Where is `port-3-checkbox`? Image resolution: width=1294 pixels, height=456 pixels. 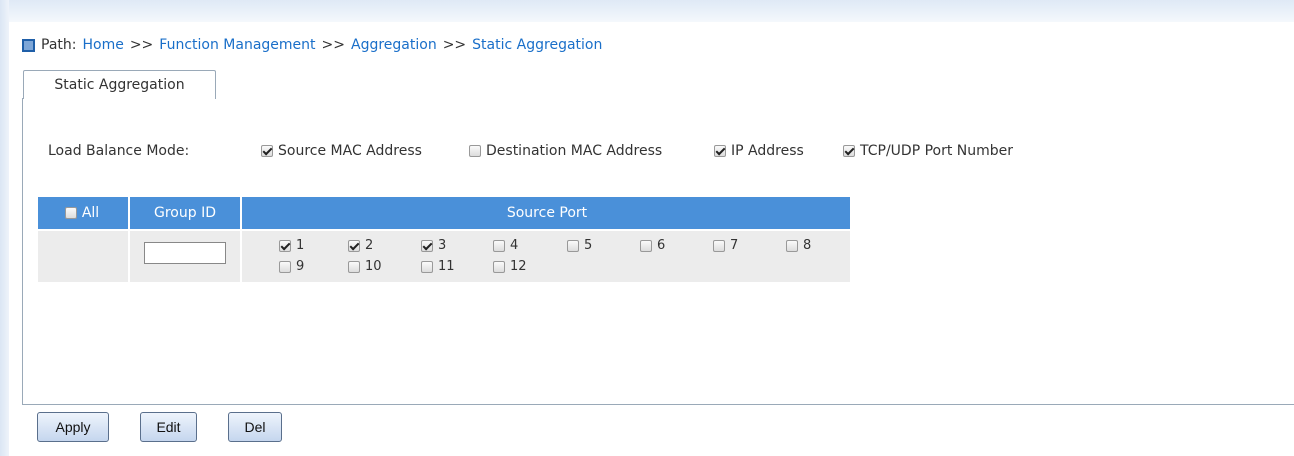 port-3-checkbox is located at coordinates (427, 245).